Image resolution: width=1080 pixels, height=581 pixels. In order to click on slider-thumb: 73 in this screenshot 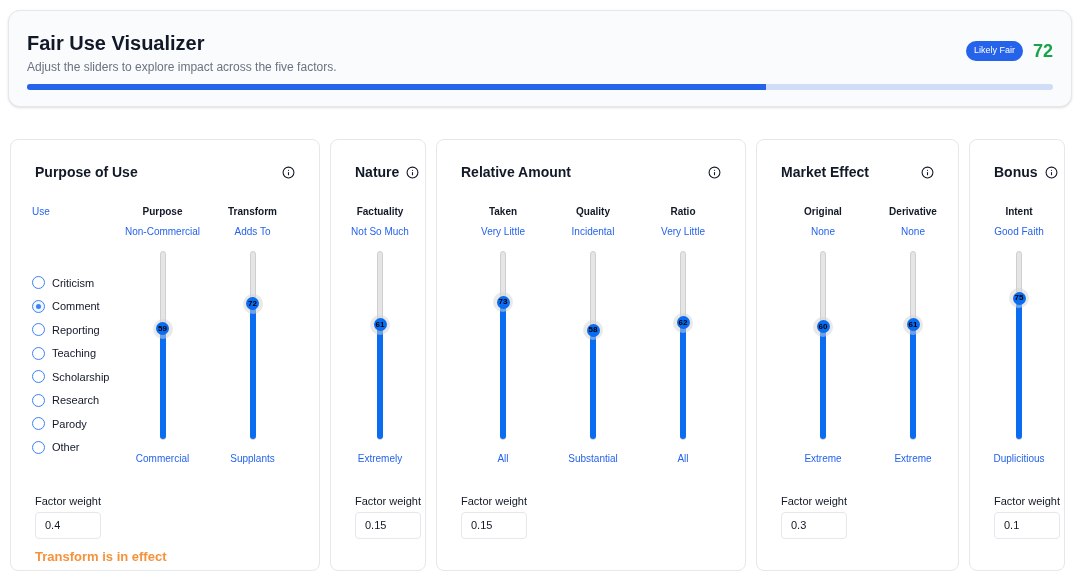, I will do `click(503, 302)`.